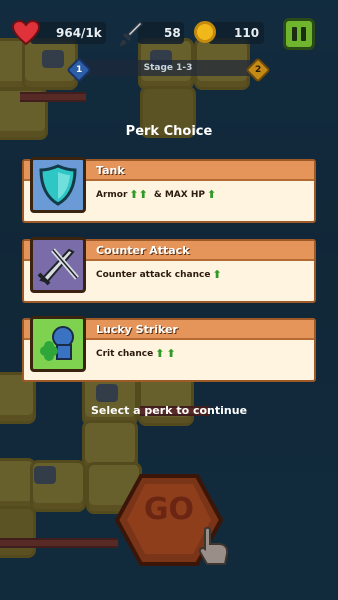  I want to click on coin-pill: 110, so click(236, 33).